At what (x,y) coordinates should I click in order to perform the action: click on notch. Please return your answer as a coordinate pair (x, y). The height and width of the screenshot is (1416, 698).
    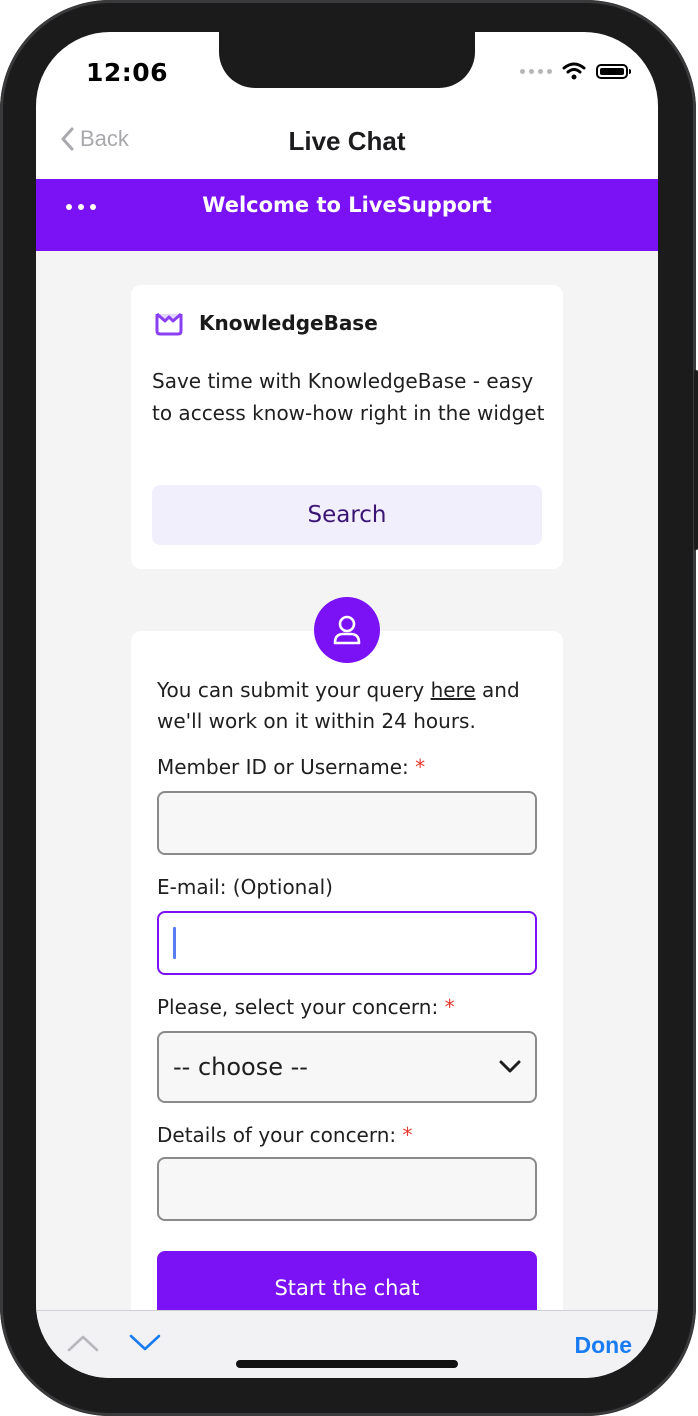
    Looking at the image, I should click on (347, 60).